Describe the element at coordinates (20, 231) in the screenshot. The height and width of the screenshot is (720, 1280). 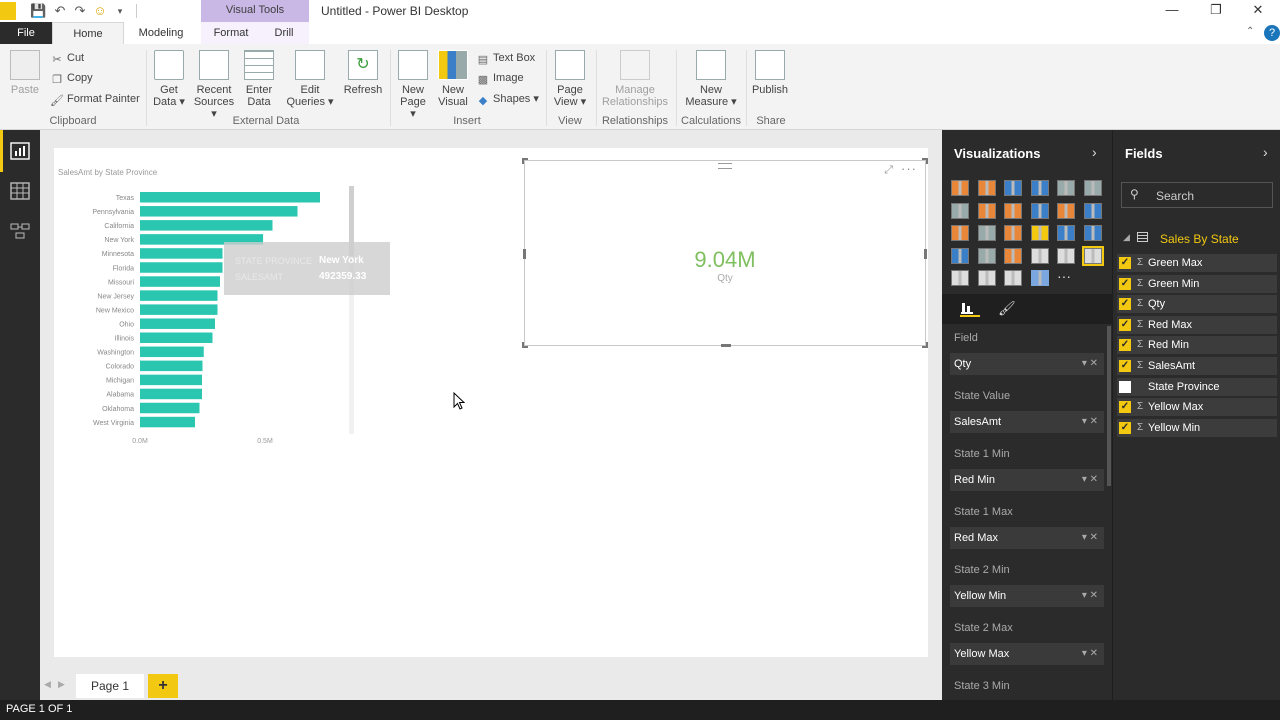
I see `relationships-view-icon` at that location.